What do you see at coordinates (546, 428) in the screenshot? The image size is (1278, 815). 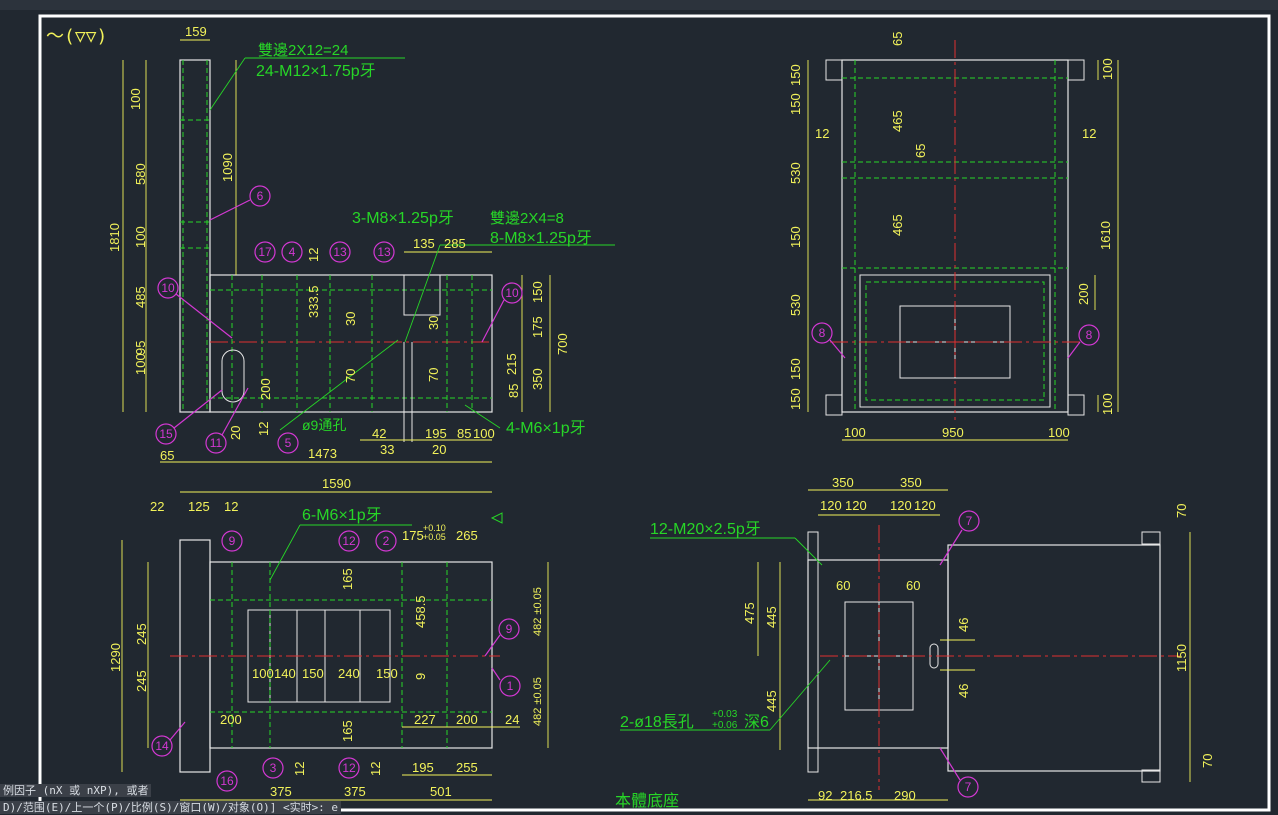 I see `note-text: 4-M6×1p牙` at bounding box center [546, 428].